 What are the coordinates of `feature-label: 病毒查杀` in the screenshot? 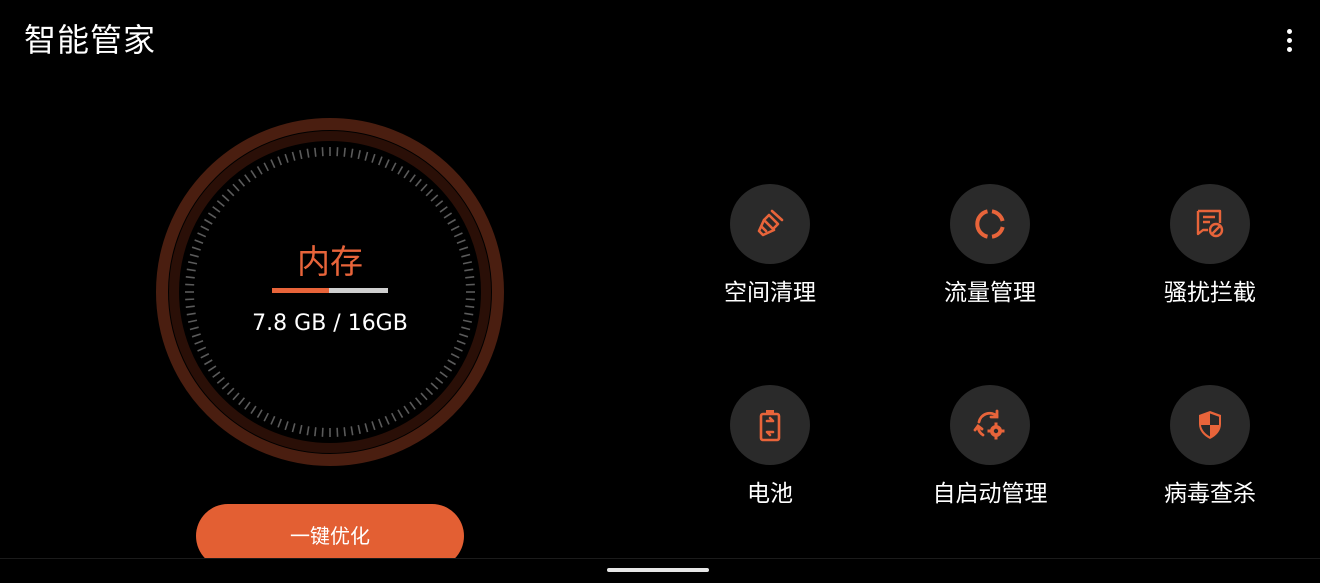 It's located at (1210, 494).